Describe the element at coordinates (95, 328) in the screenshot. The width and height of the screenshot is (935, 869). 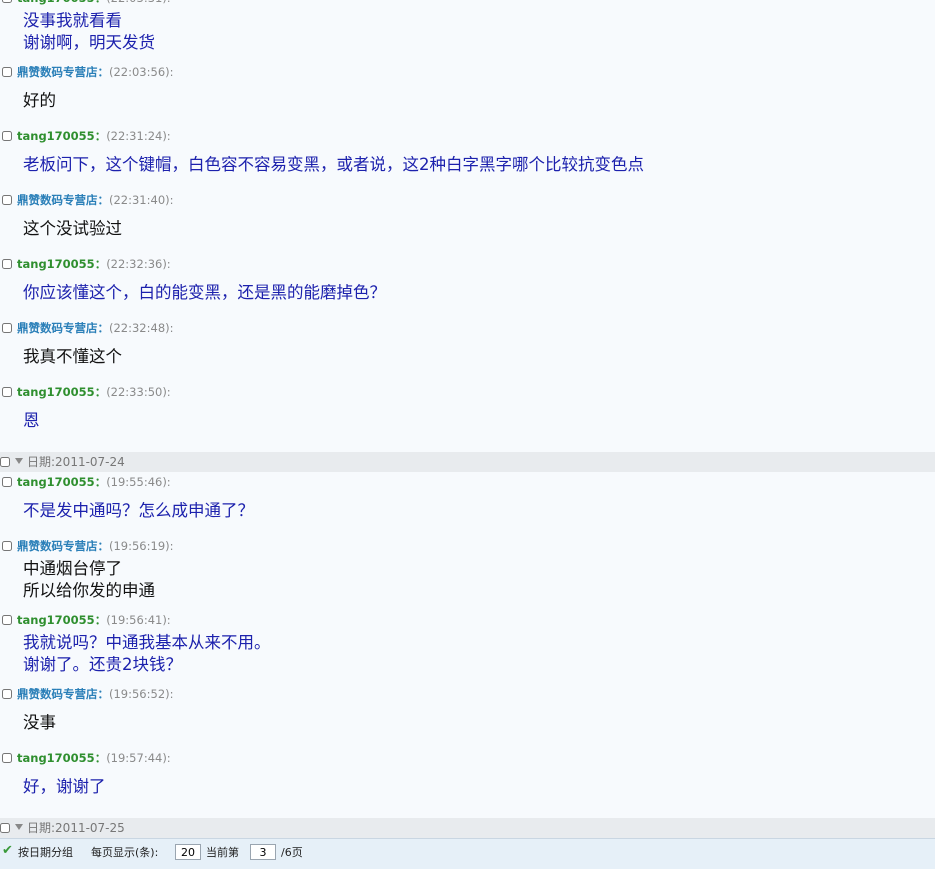
I see `message-meta: 鼎赞数码专营店：(22:32:48):` at that location.